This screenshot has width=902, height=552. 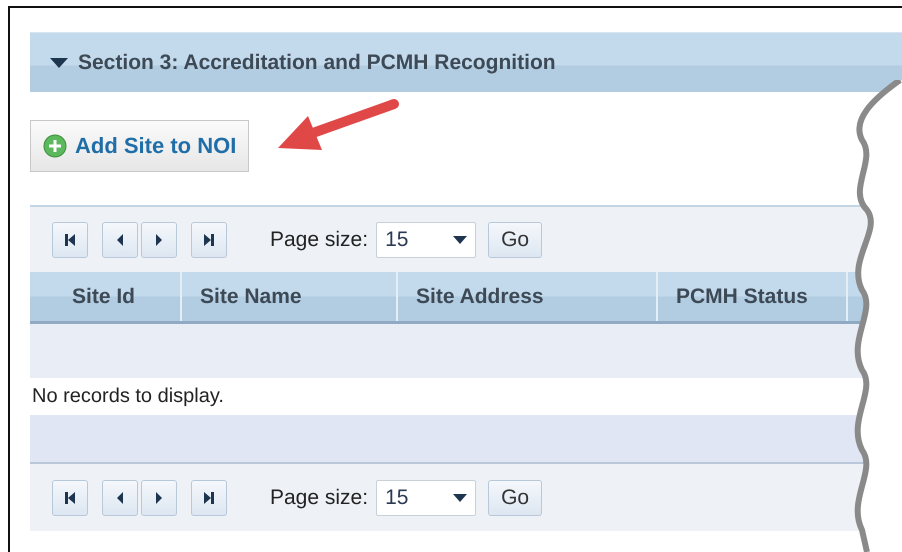 What do you see at coordinates (528, 296) in the screenshot?
I see `column-header: Site Address` at bounding box center [528, 296].